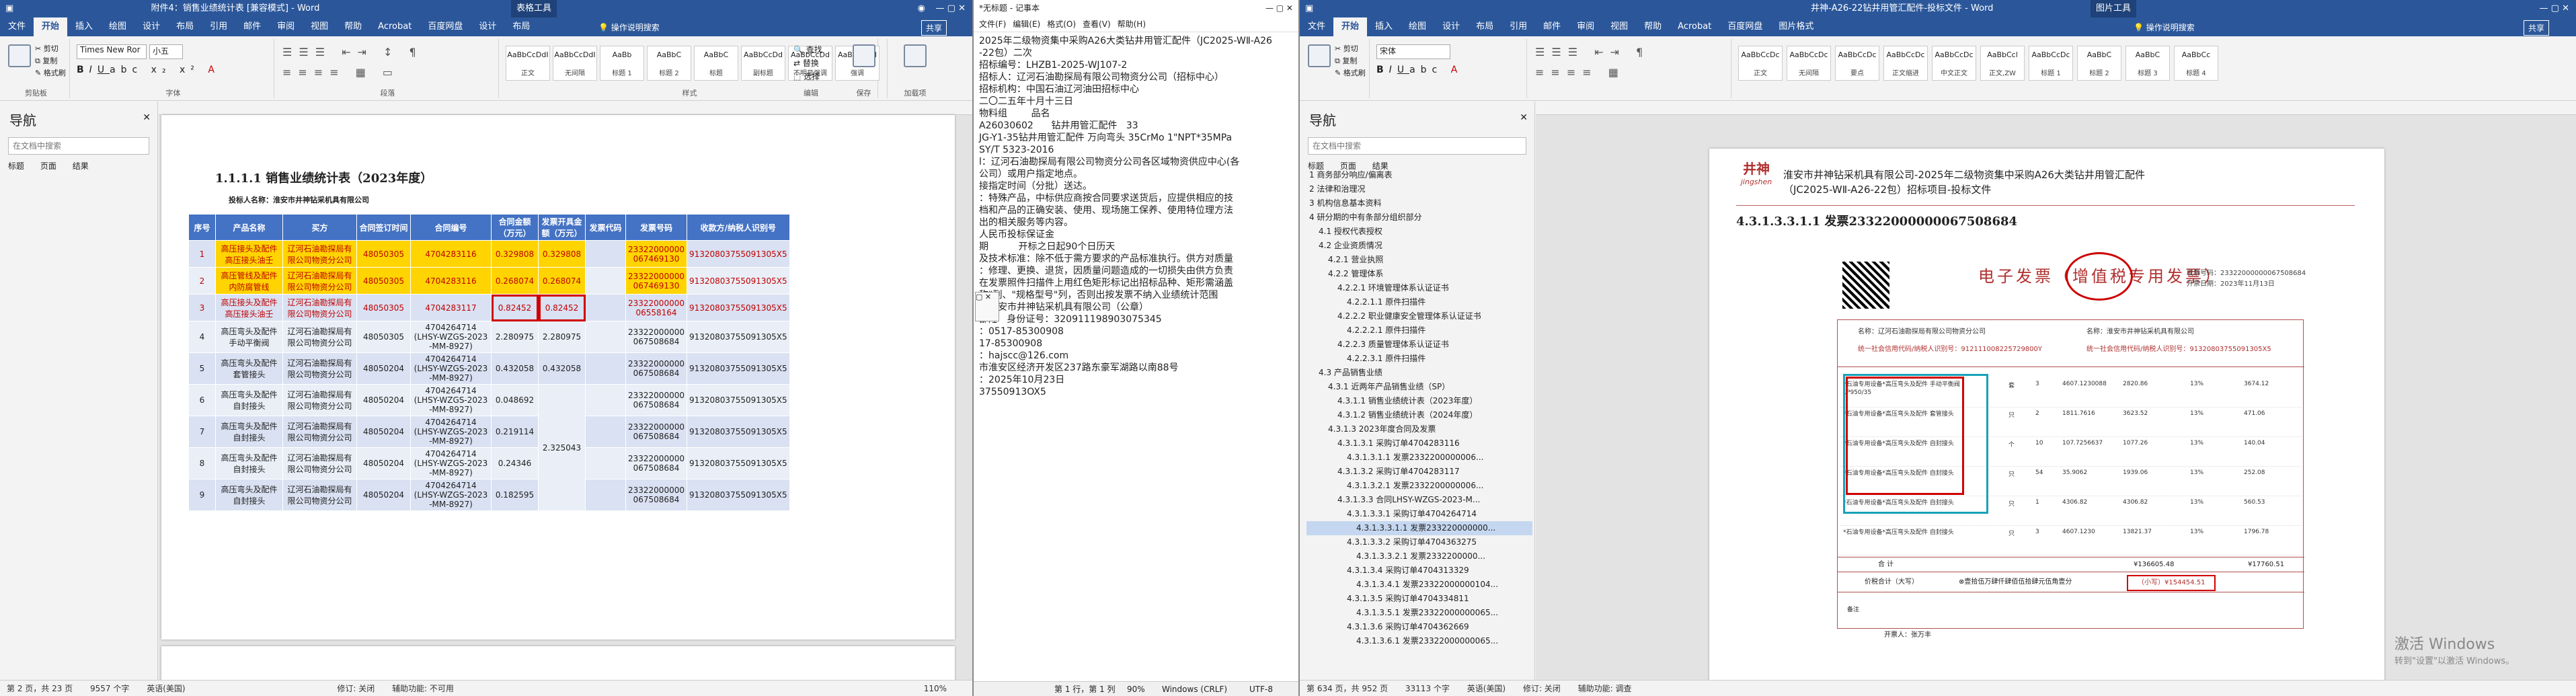 This screenshot has height=696, width=2576. Describe the element at coordinates (249, 337) in the screenshot. I see `table-cell: 高压弯头及配件 手动平衡阀` at that location.